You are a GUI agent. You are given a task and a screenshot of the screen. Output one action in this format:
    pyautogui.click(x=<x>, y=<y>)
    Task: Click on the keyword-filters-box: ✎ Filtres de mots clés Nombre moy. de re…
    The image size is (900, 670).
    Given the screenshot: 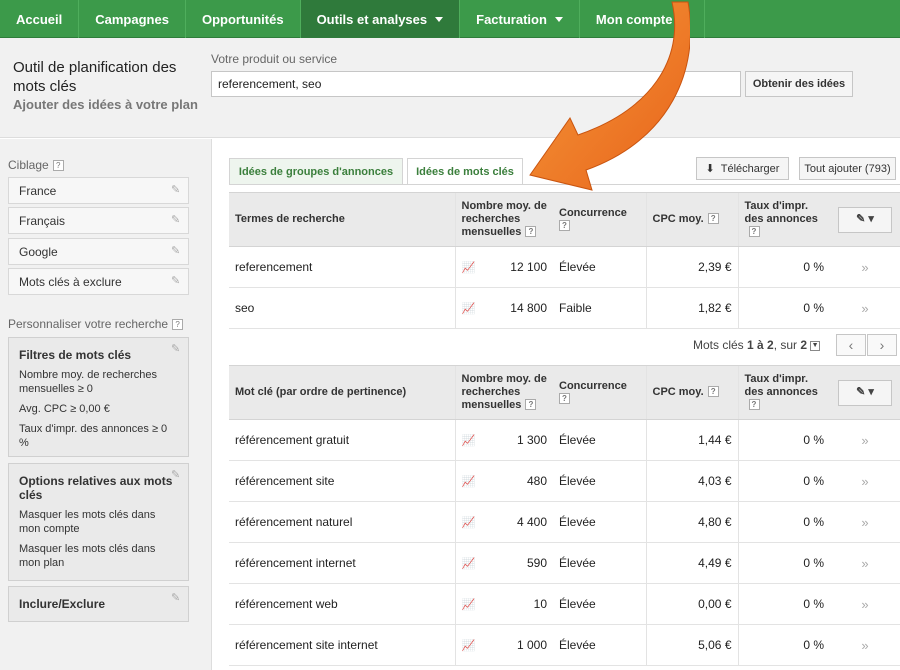 What is the action you would take?
    pyautogui.click(x=98, y=397)
    